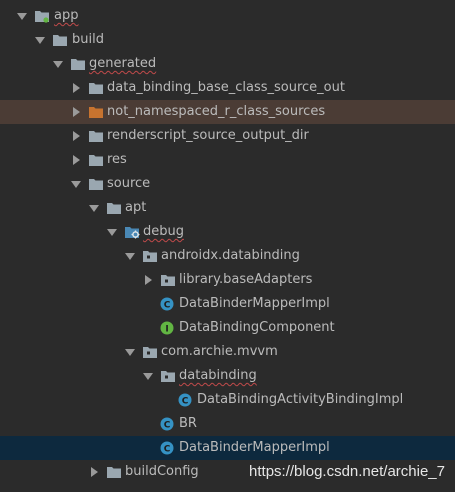 The image size is (455, 492). I want to click on tree-node-app: app, so click(227, 16).